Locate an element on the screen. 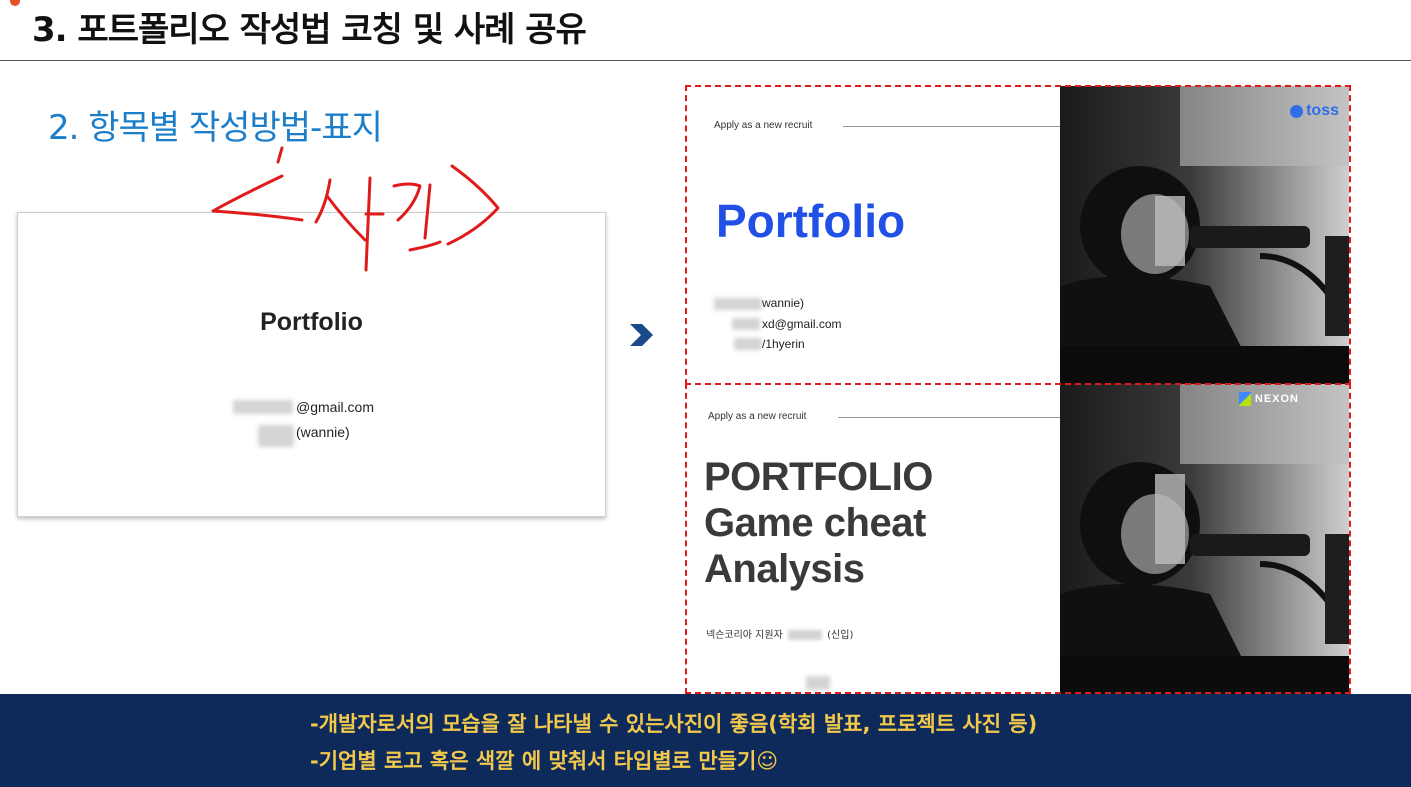 The height and width of the screenshot is (787, 1411). caption-line-2: -기업별 로고 혹은 색깔 에 맞춰서 타입별로 만들기☺ is located at coordinates (544, 761).